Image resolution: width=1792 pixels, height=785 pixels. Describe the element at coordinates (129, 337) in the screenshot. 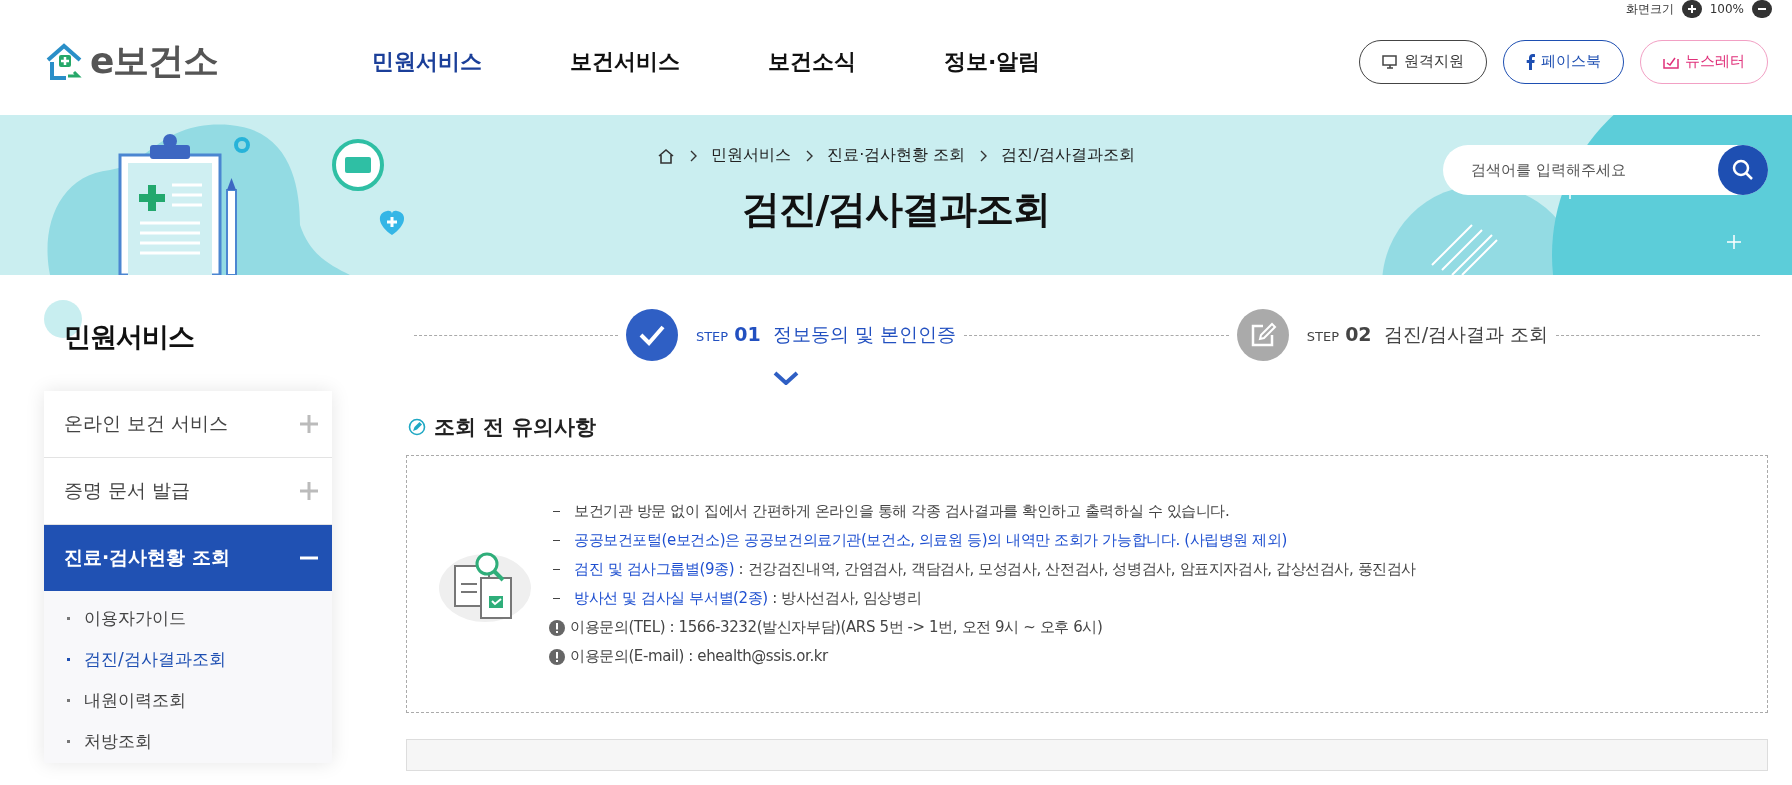

I see `sidebar-title: 민원서비스` at that location.